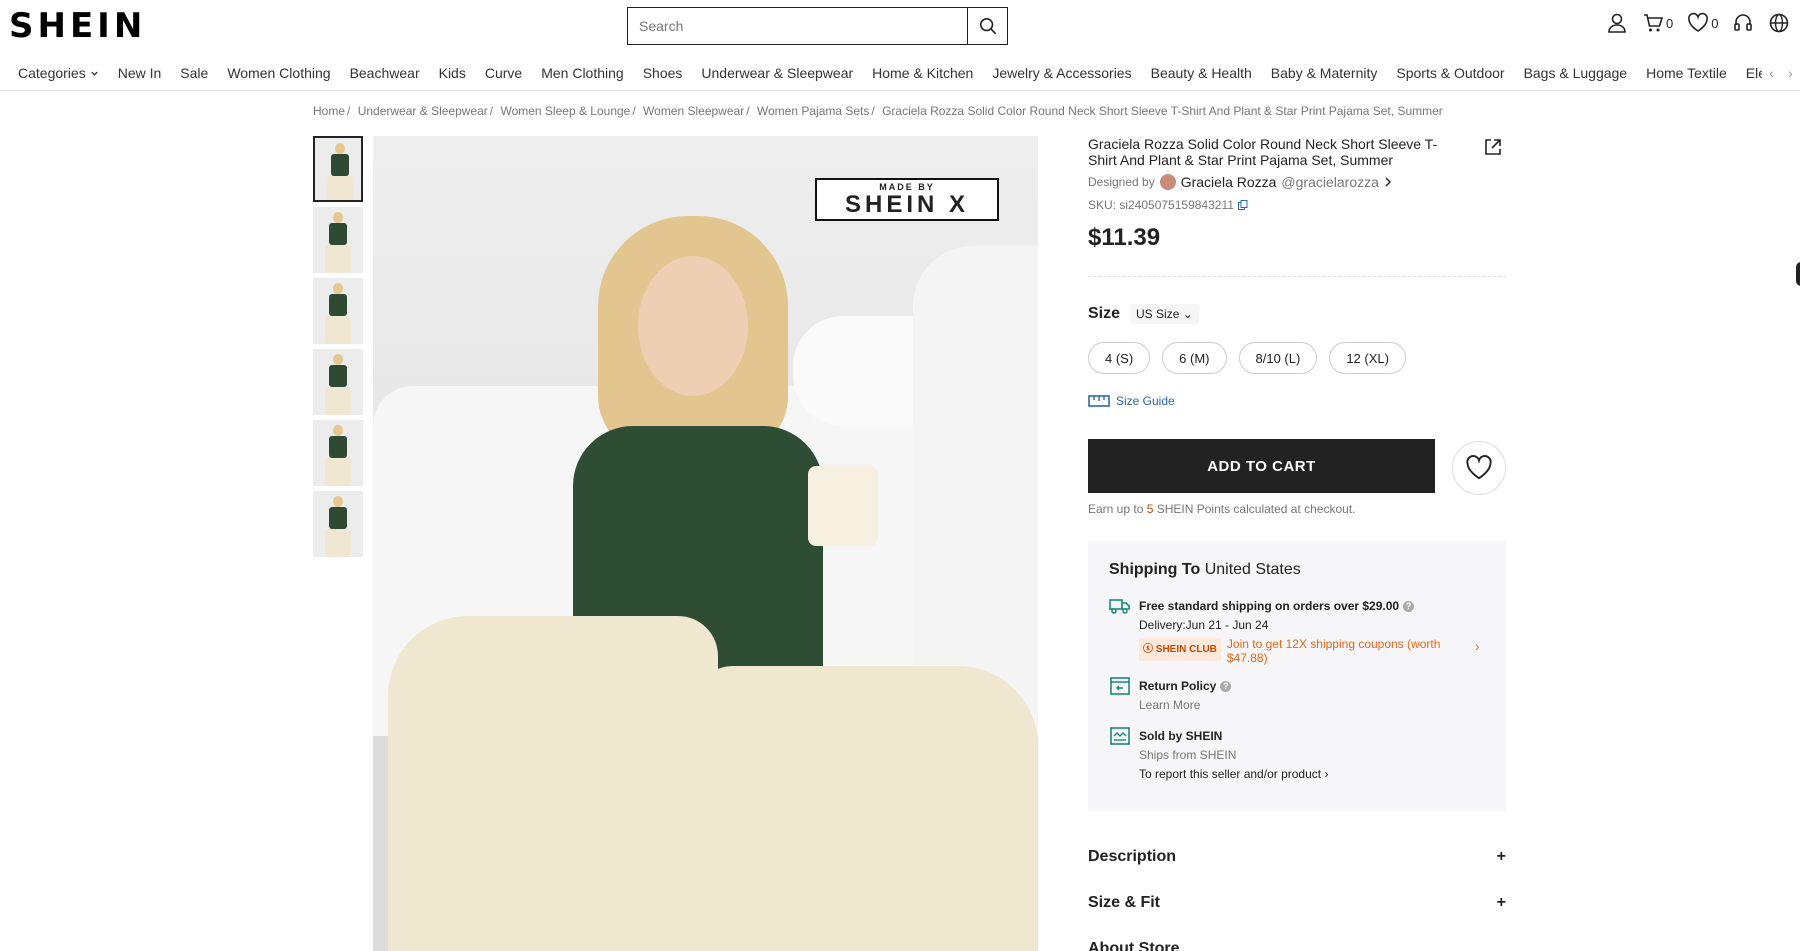 The height and width of the screenshot is (951, 1800). I want to click on language-button, so click(1779, 23).